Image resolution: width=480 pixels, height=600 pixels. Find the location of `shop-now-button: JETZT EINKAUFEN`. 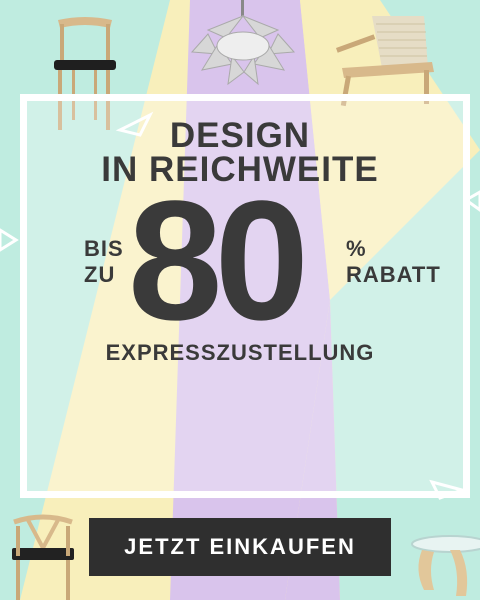

shop-now-button: JETZT EINKAUFEN is located at coordinates (240, 547).